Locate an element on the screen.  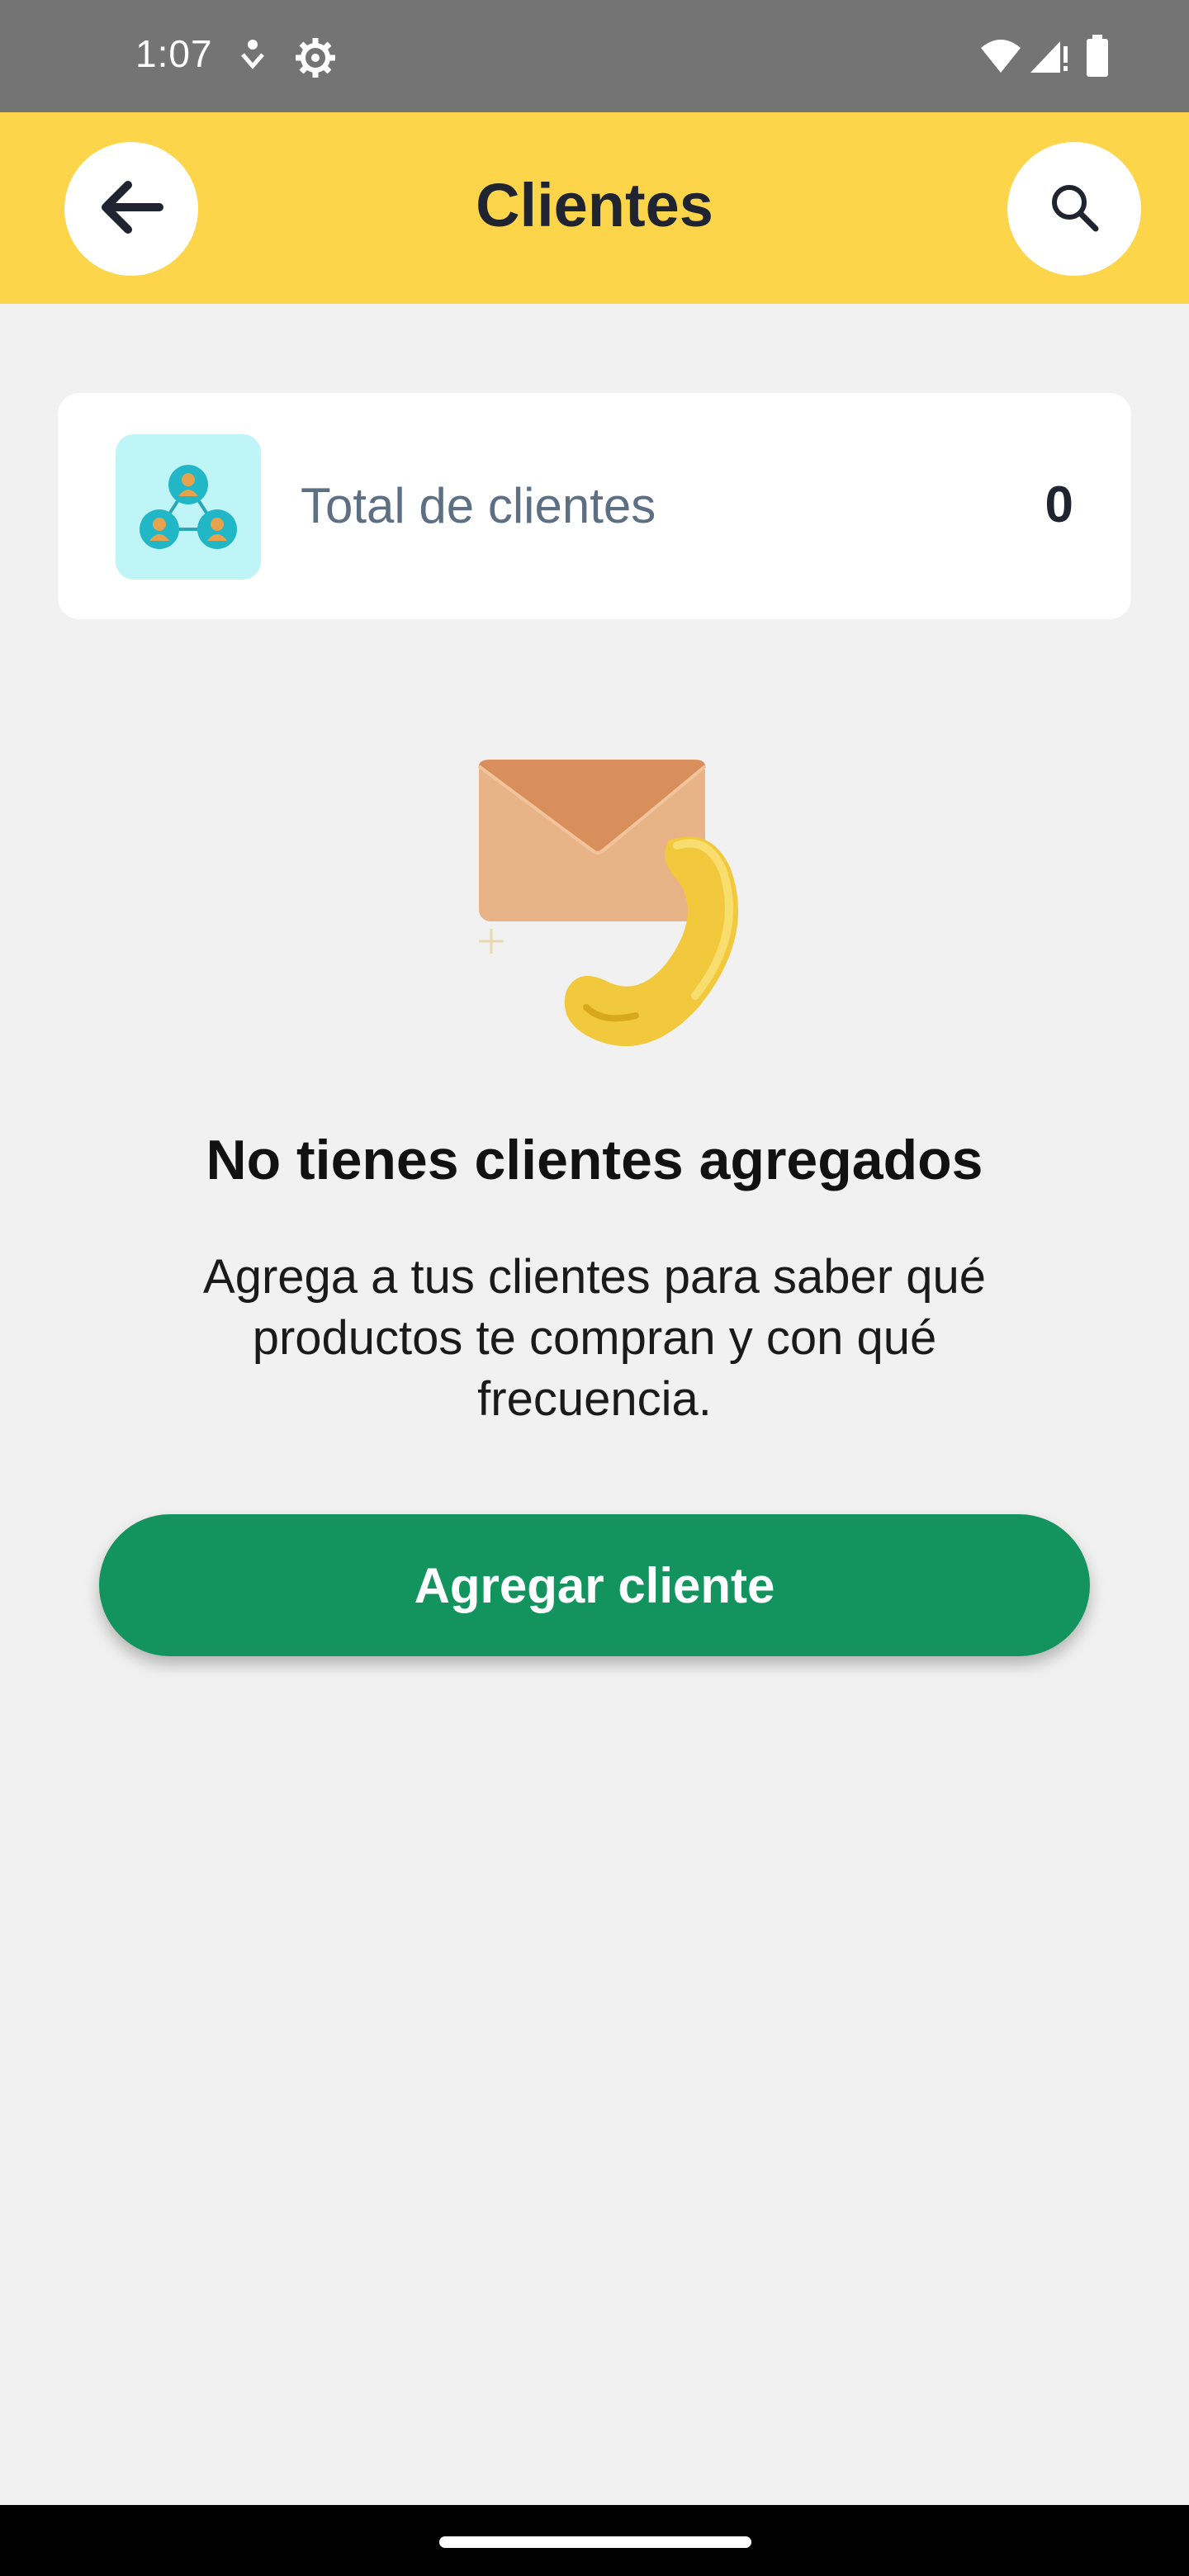
status-time: 1:07 is located at coordinates (174, 53).